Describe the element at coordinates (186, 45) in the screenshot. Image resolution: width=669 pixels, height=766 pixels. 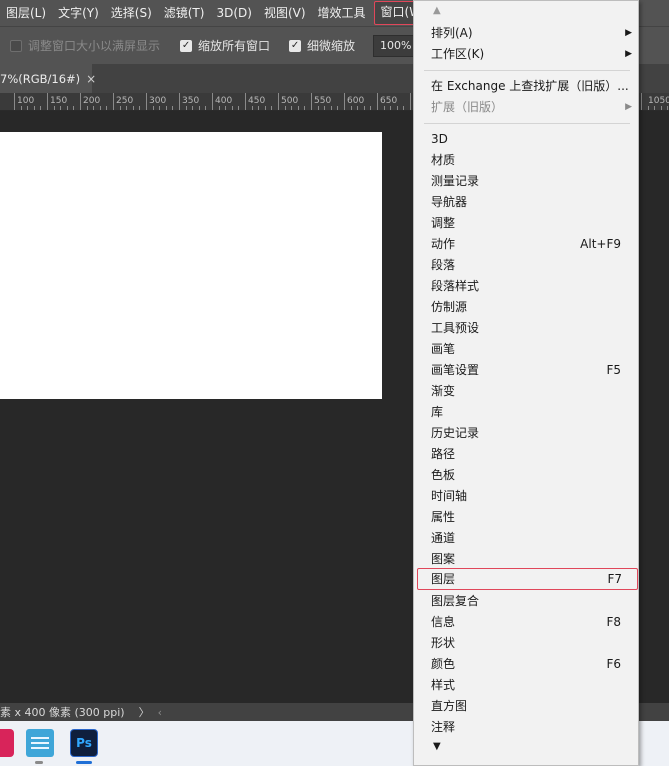
I see `zoom-all-checkbox: ✓` at that location.